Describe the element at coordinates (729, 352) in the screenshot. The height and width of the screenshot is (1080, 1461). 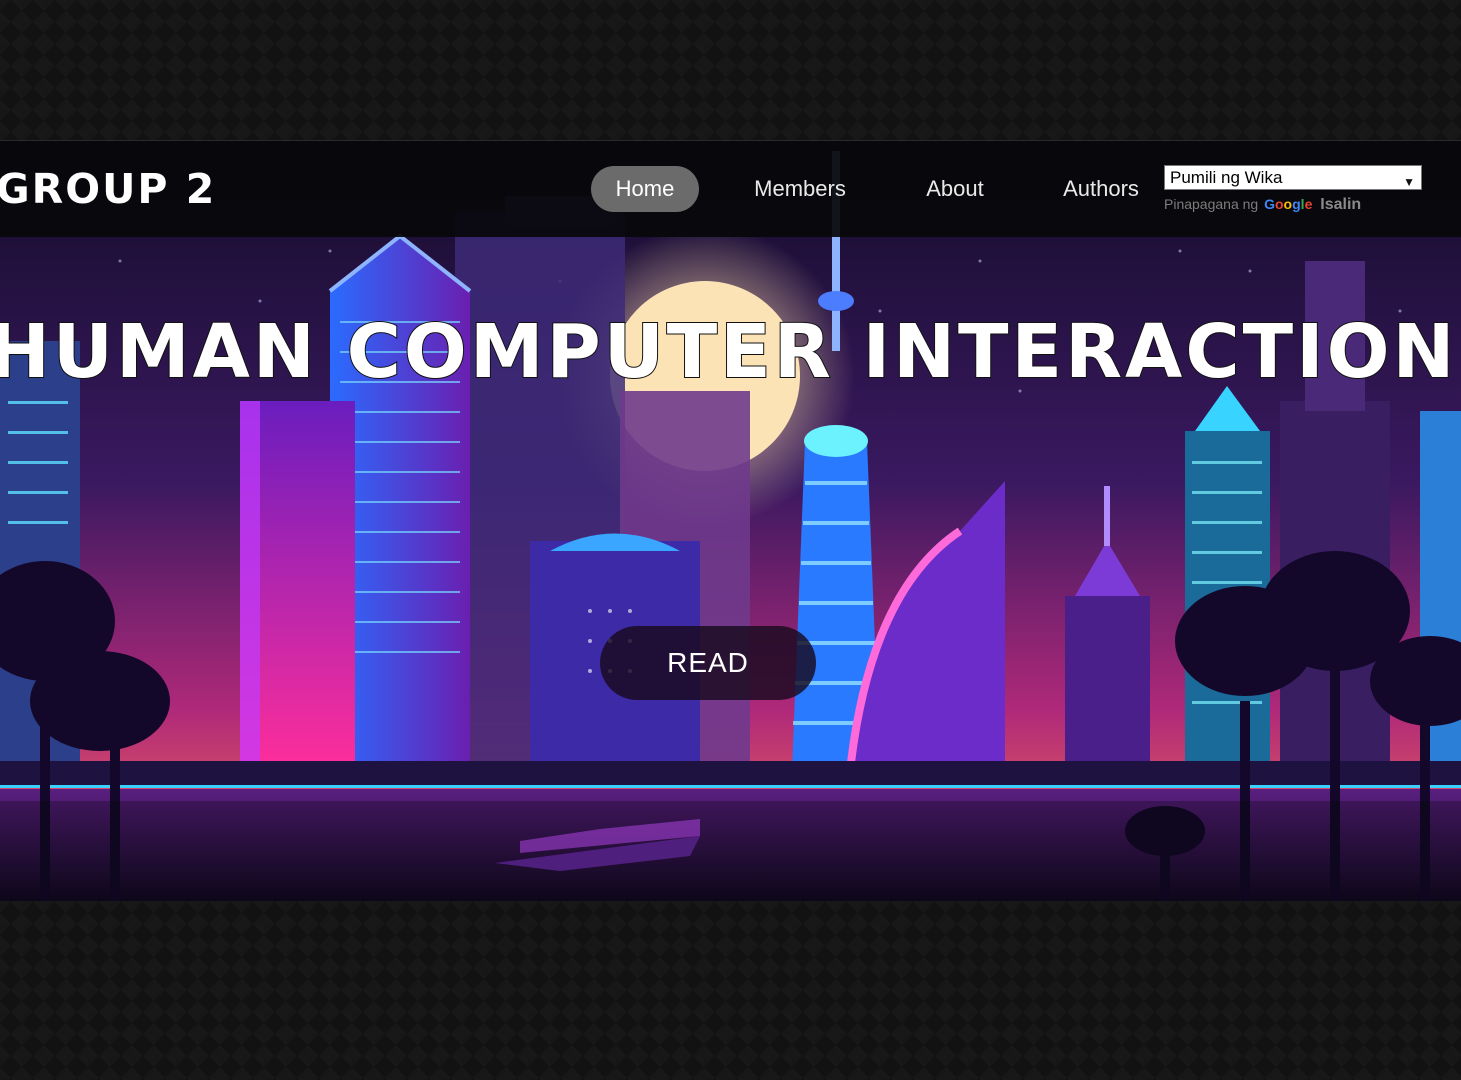
I see `hero-title: HUMAN COMPUTER INTERACTION` at that location.